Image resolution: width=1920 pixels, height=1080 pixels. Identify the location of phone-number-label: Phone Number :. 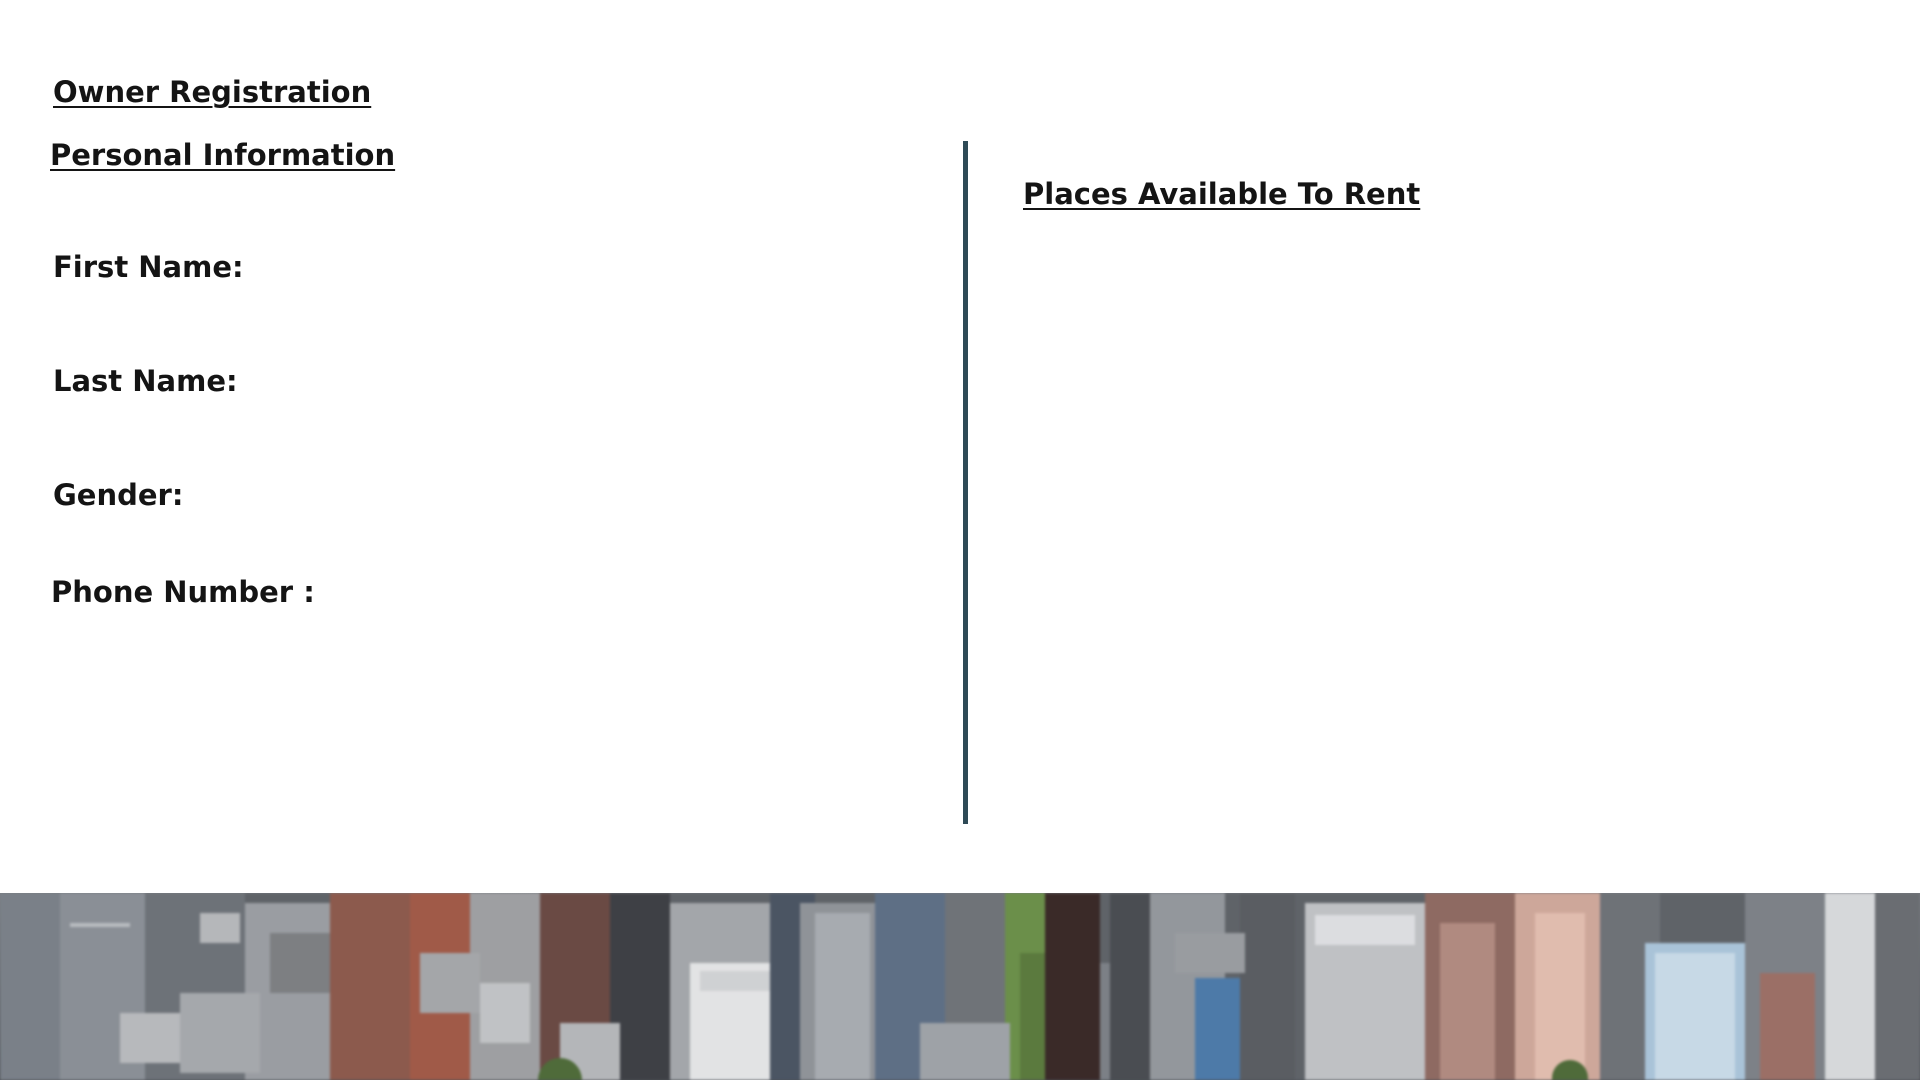
(183, 592).